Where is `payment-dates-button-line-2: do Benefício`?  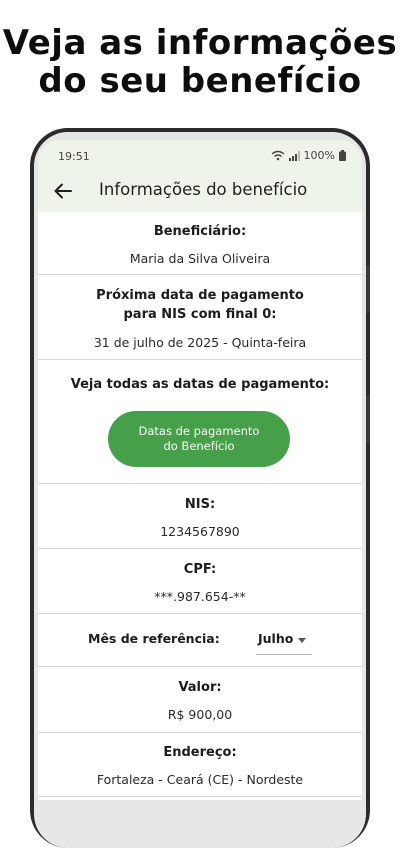
payment-dates-button-line-2: do Benefício is located at coordinates (199, 446).